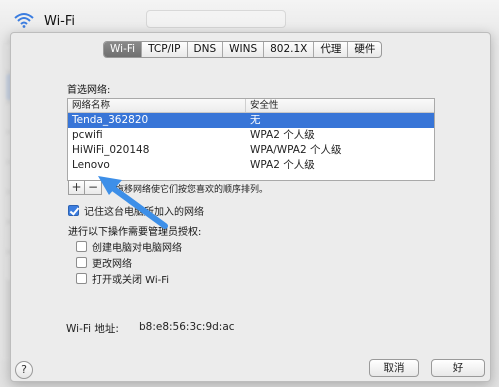 The width and height of the screenshot is (499, 387). I want to click on admin-option-change-network: 更改网络, so click(104, 262).